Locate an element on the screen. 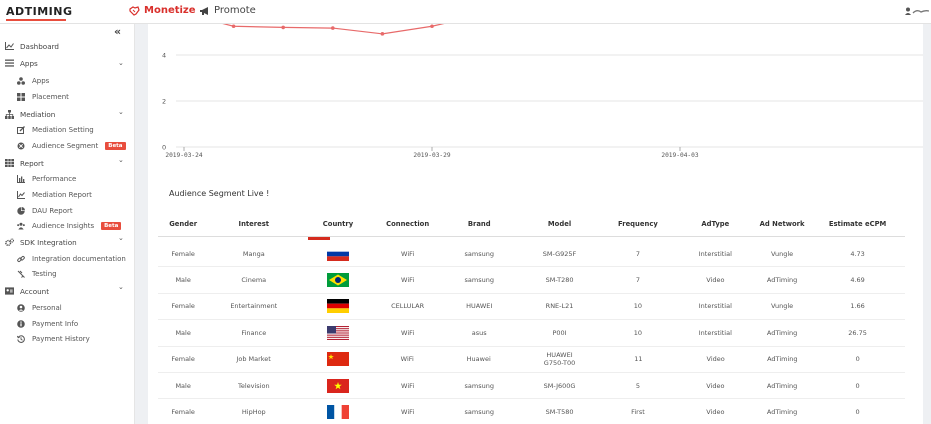 This screenshot has height=424, width=931. nav-promote-label: Promote is located at coordinates (235, 10).